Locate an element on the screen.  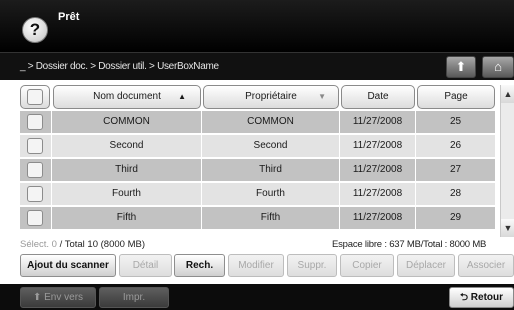
selection-status: Sélect. 0 / Total 10 (8000 MB) is located at coordinates (82, 244).